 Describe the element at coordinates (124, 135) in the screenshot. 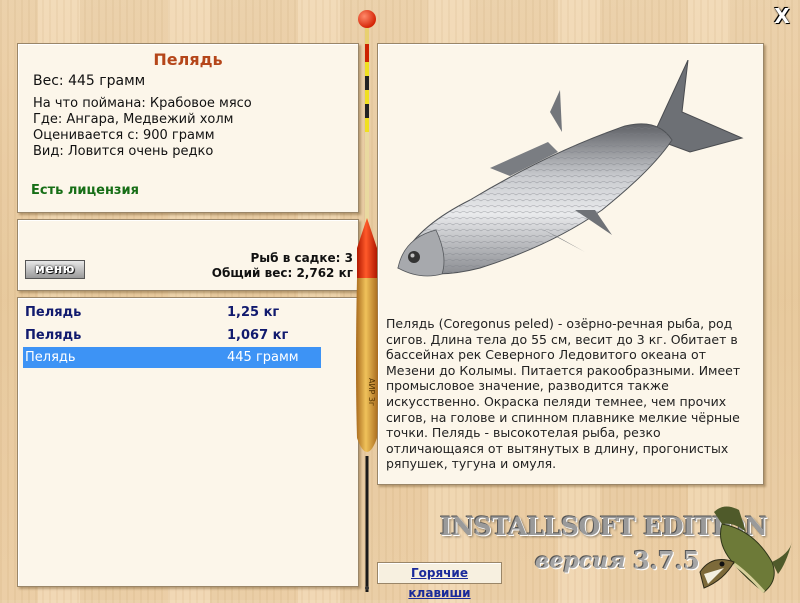

I see `value-line: Оценивается с: 900 грамм` at that location.